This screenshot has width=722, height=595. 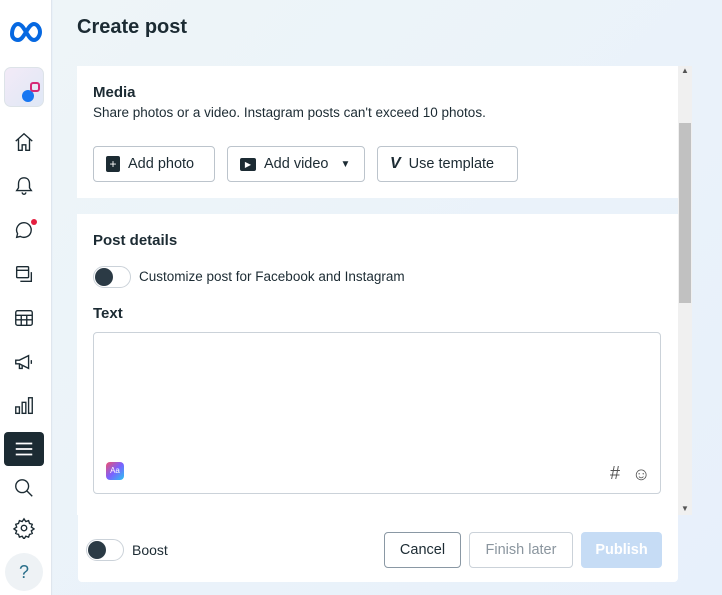 I want to click on menu-icon, so click(x=24, y=449).